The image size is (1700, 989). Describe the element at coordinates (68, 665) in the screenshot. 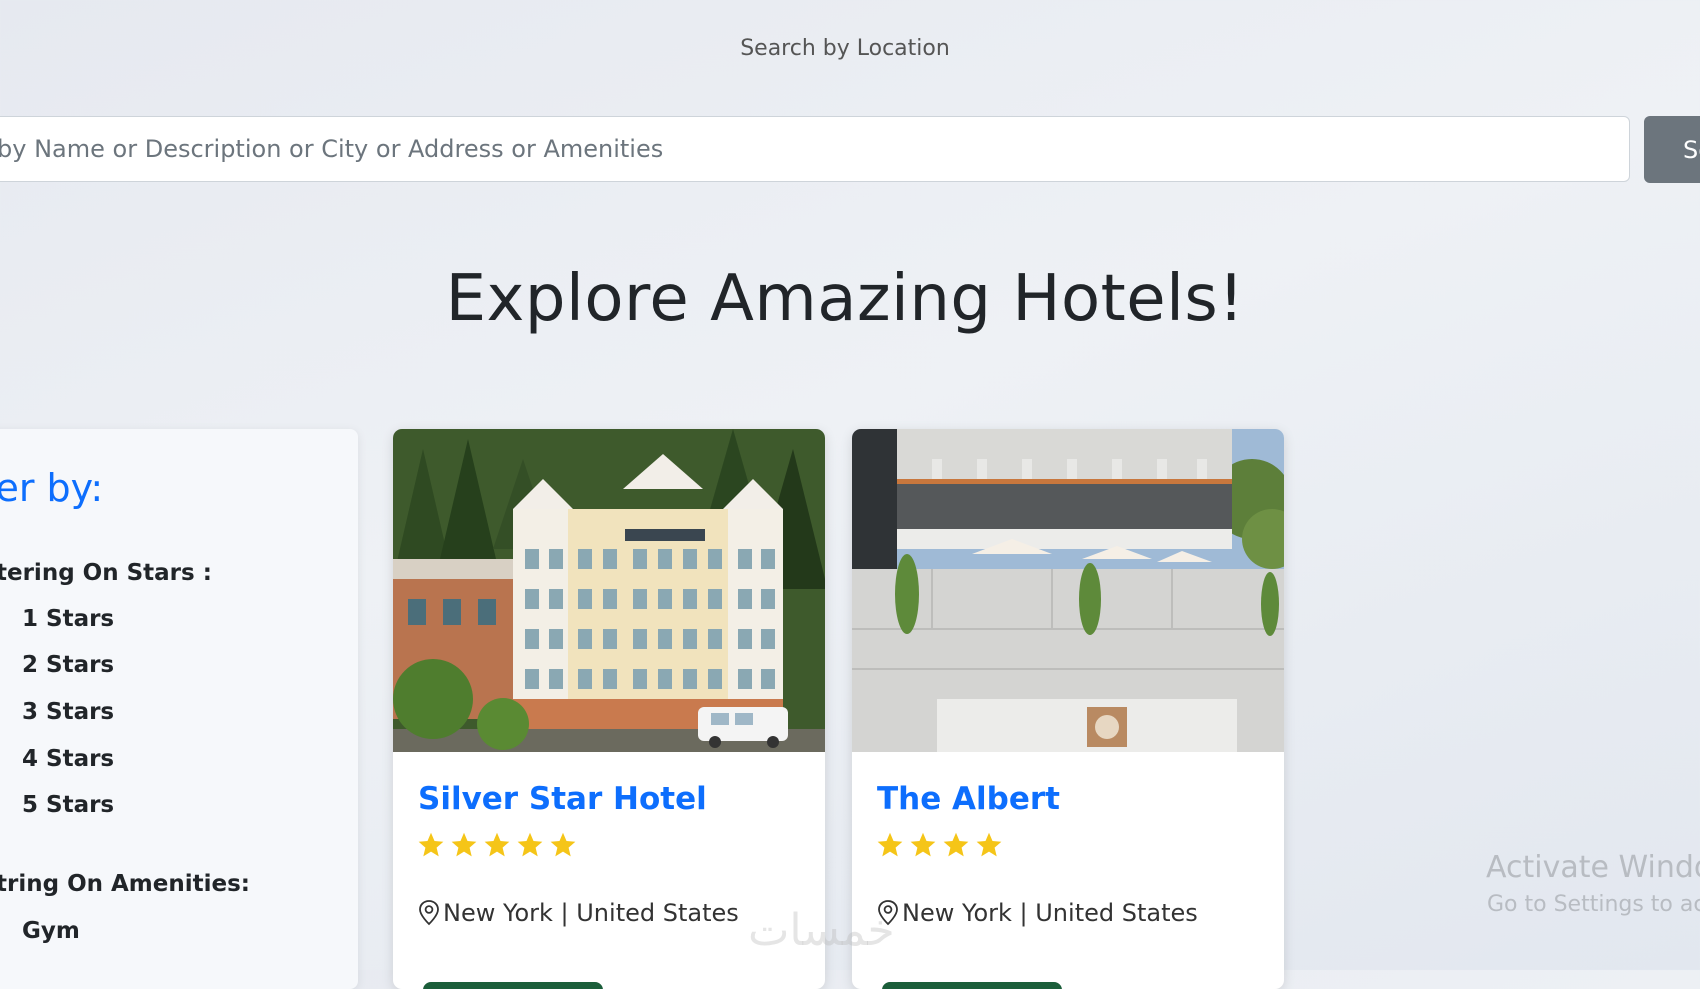

I see `star-filter-option-2: 2 Stars` at that location.